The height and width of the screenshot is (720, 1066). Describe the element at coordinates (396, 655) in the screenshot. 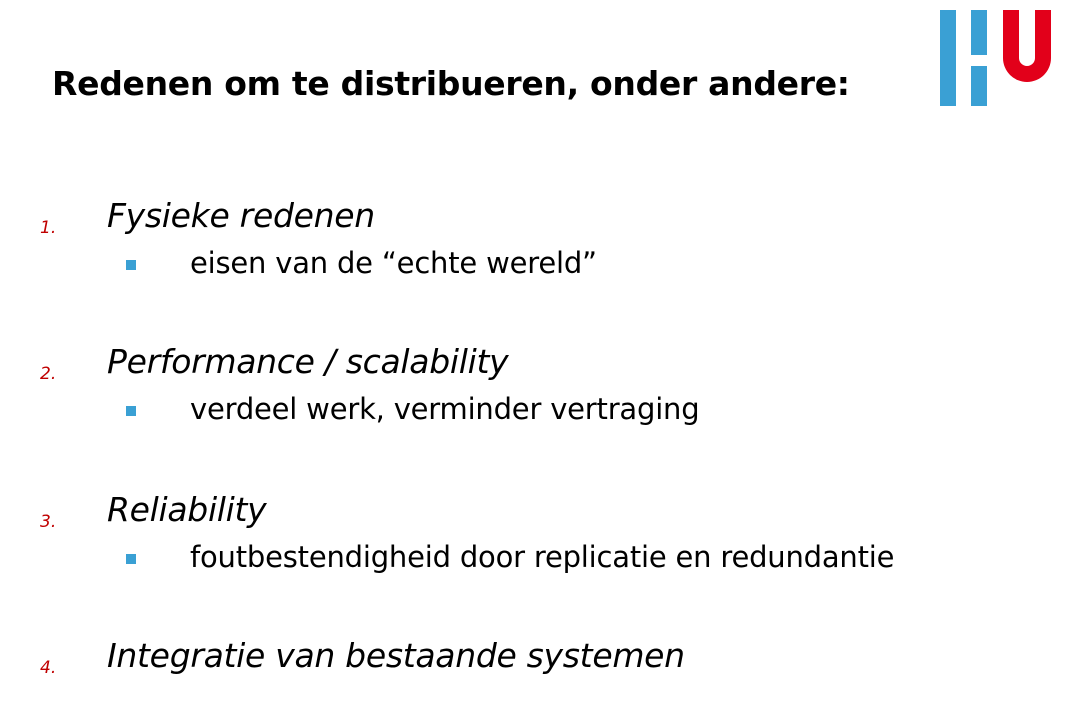

I see `item-label: Integratie van bestaande systemen` at that location.